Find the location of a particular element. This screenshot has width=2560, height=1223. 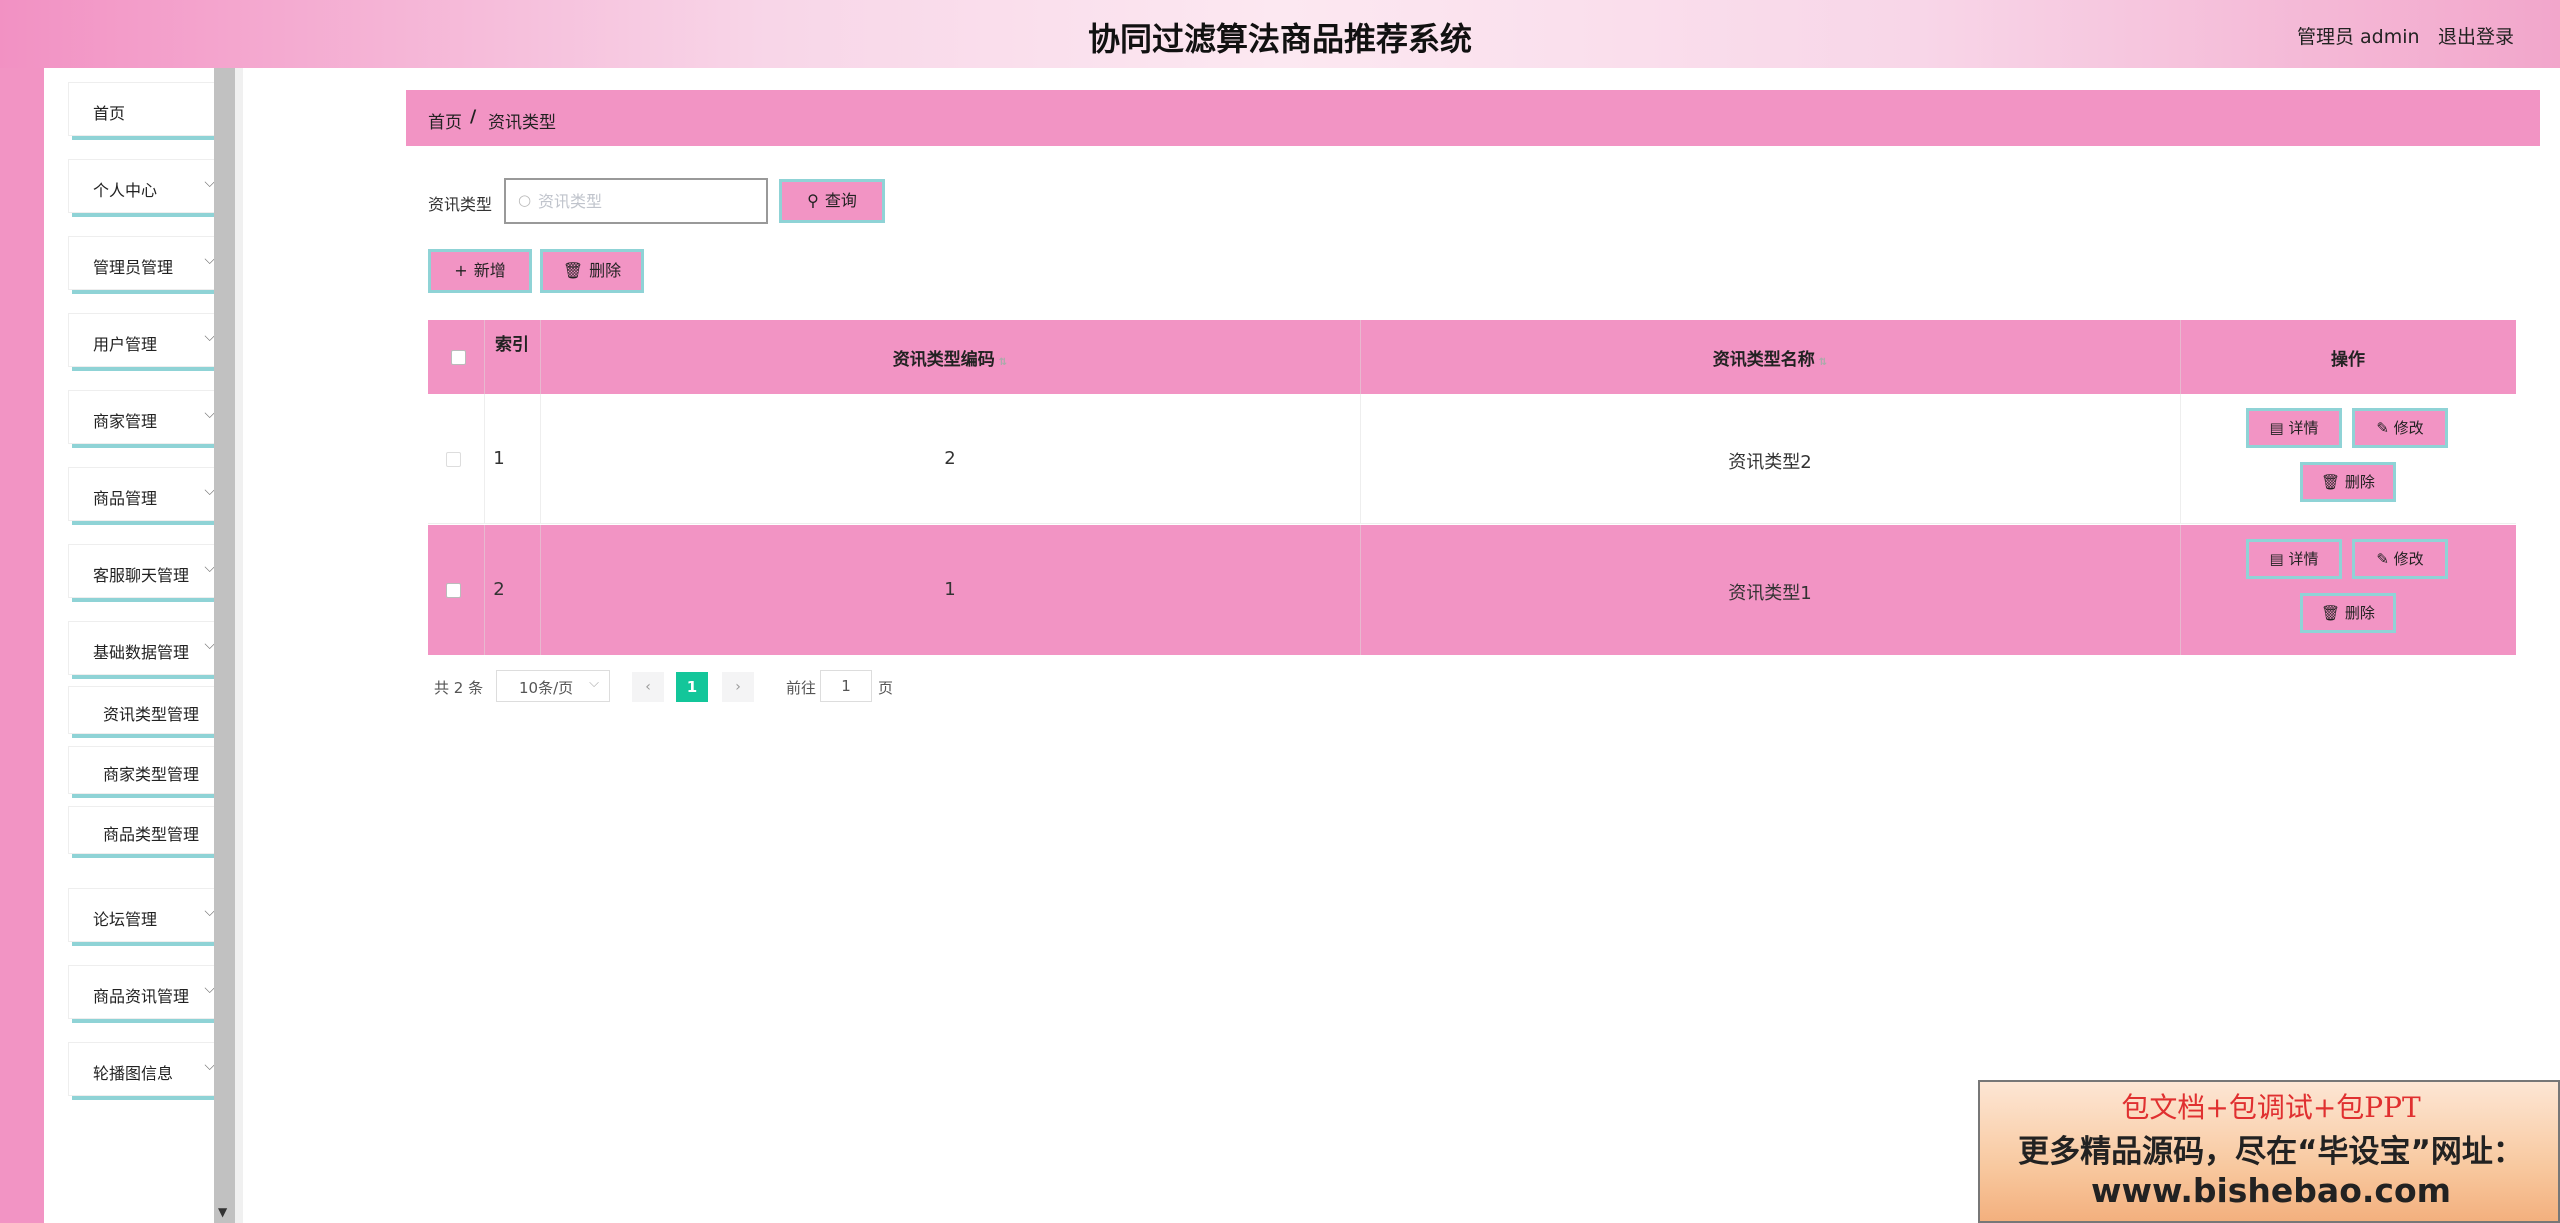

sidebar-item-label: 商品管理 is located at coordinates (125, 498).